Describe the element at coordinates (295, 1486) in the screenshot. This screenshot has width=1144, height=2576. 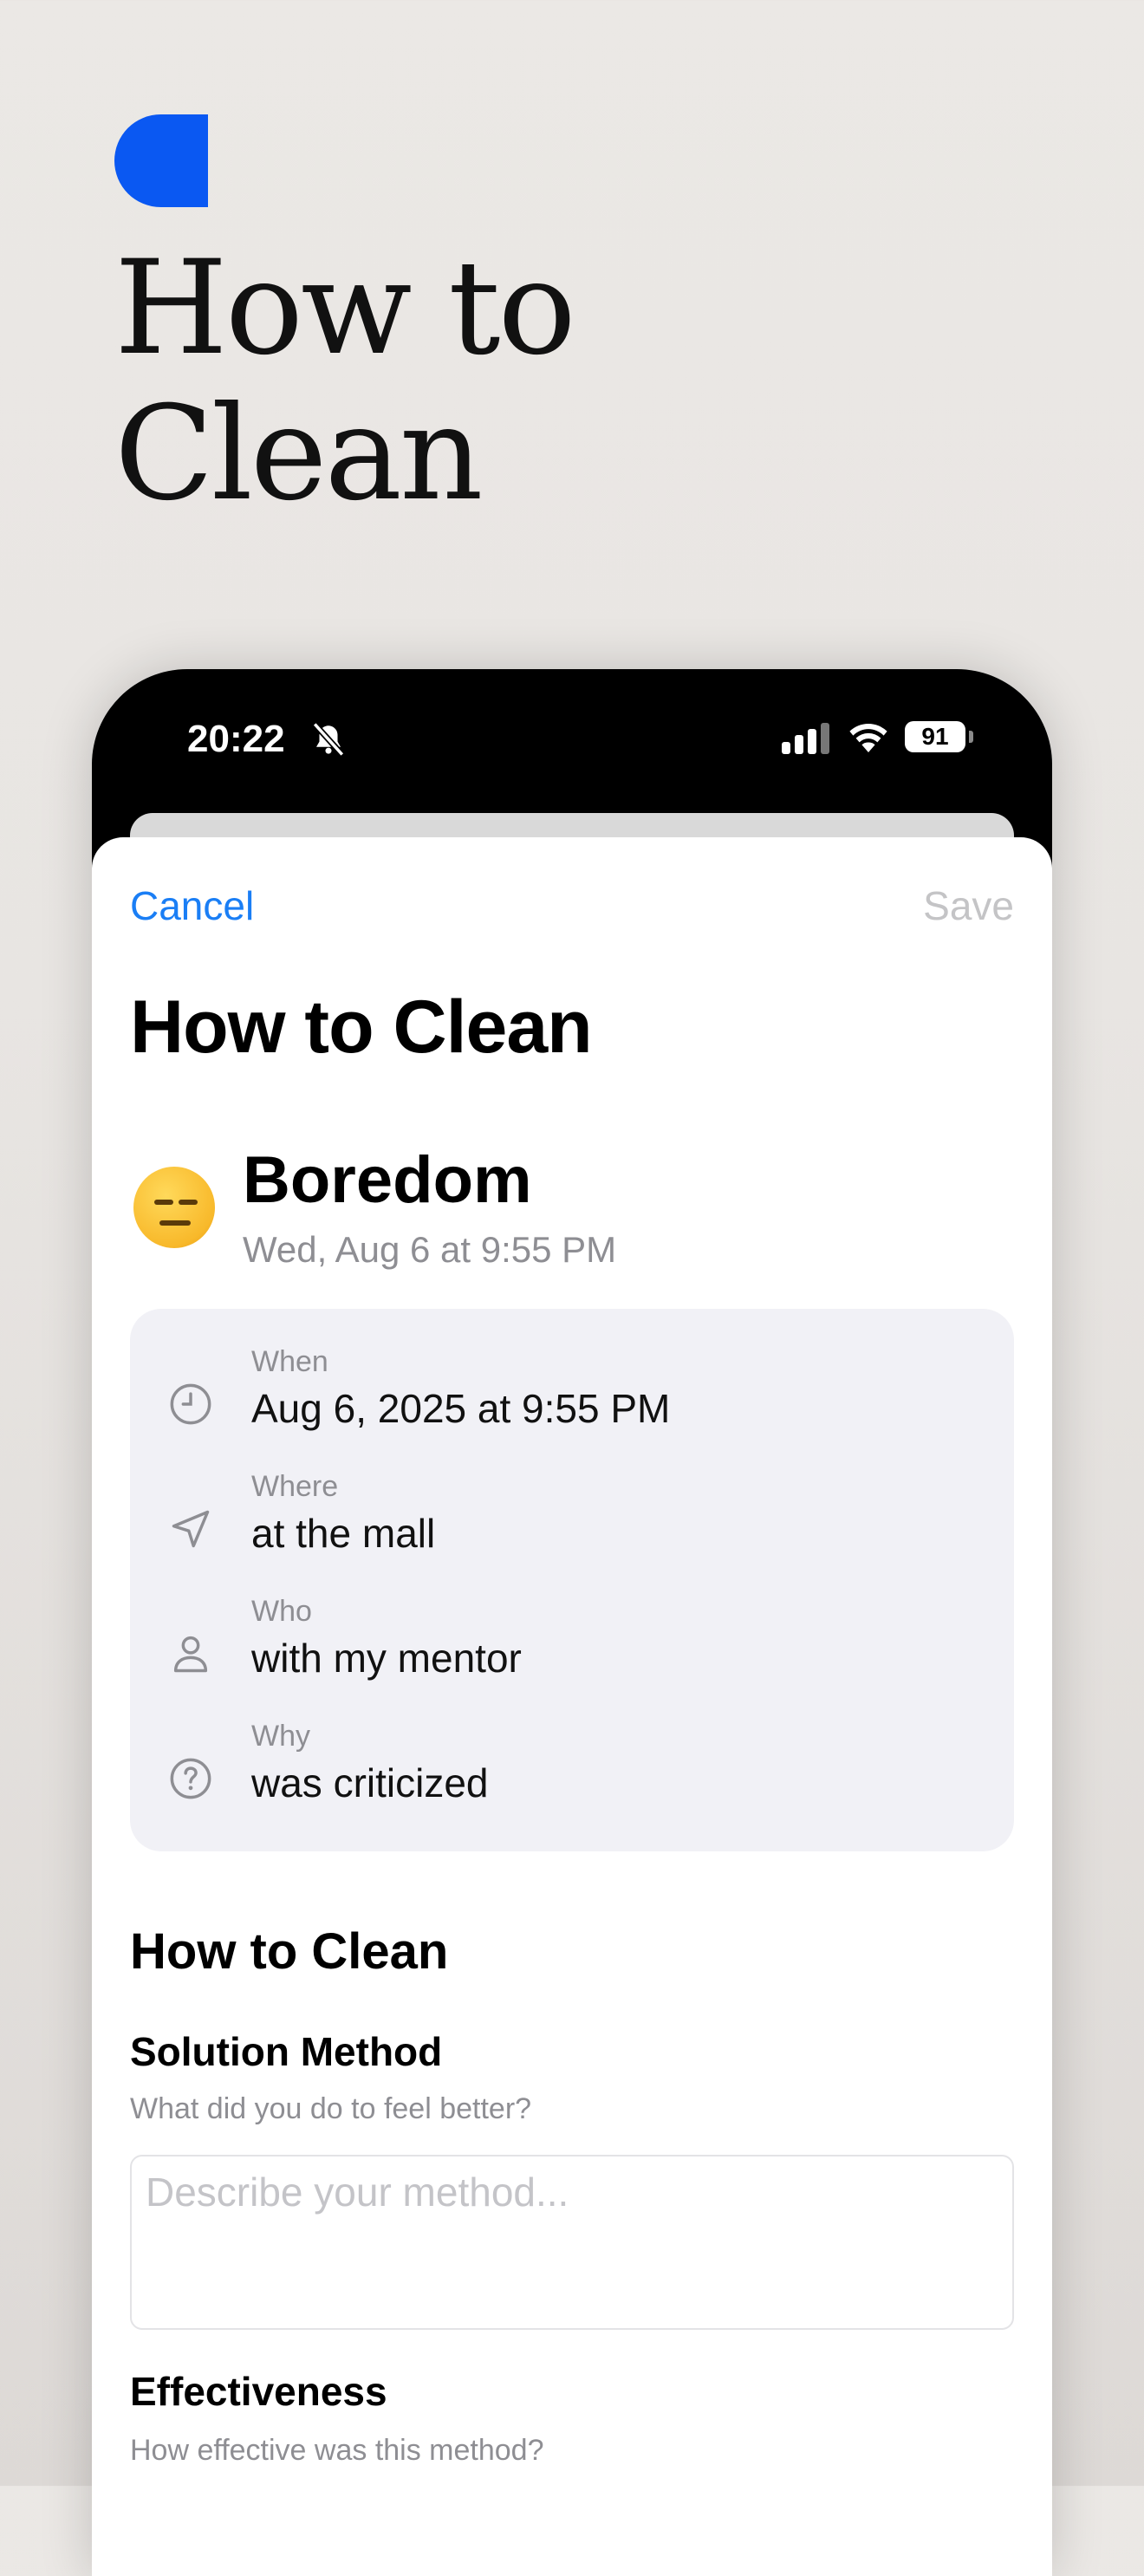
I see `detail-label: Where` at that location.